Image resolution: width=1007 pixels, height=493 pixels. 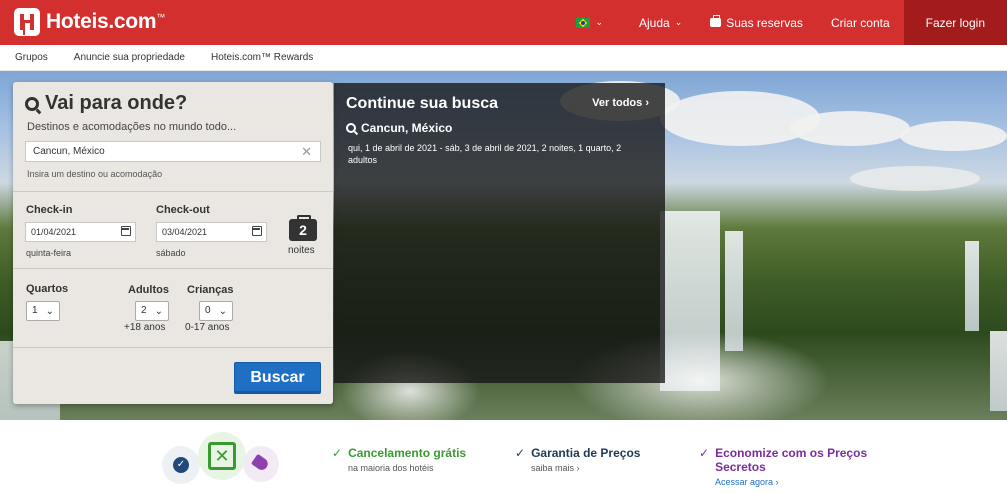 I want to click on checkout-input: 03/04/2021, so click(x=211, y=232).